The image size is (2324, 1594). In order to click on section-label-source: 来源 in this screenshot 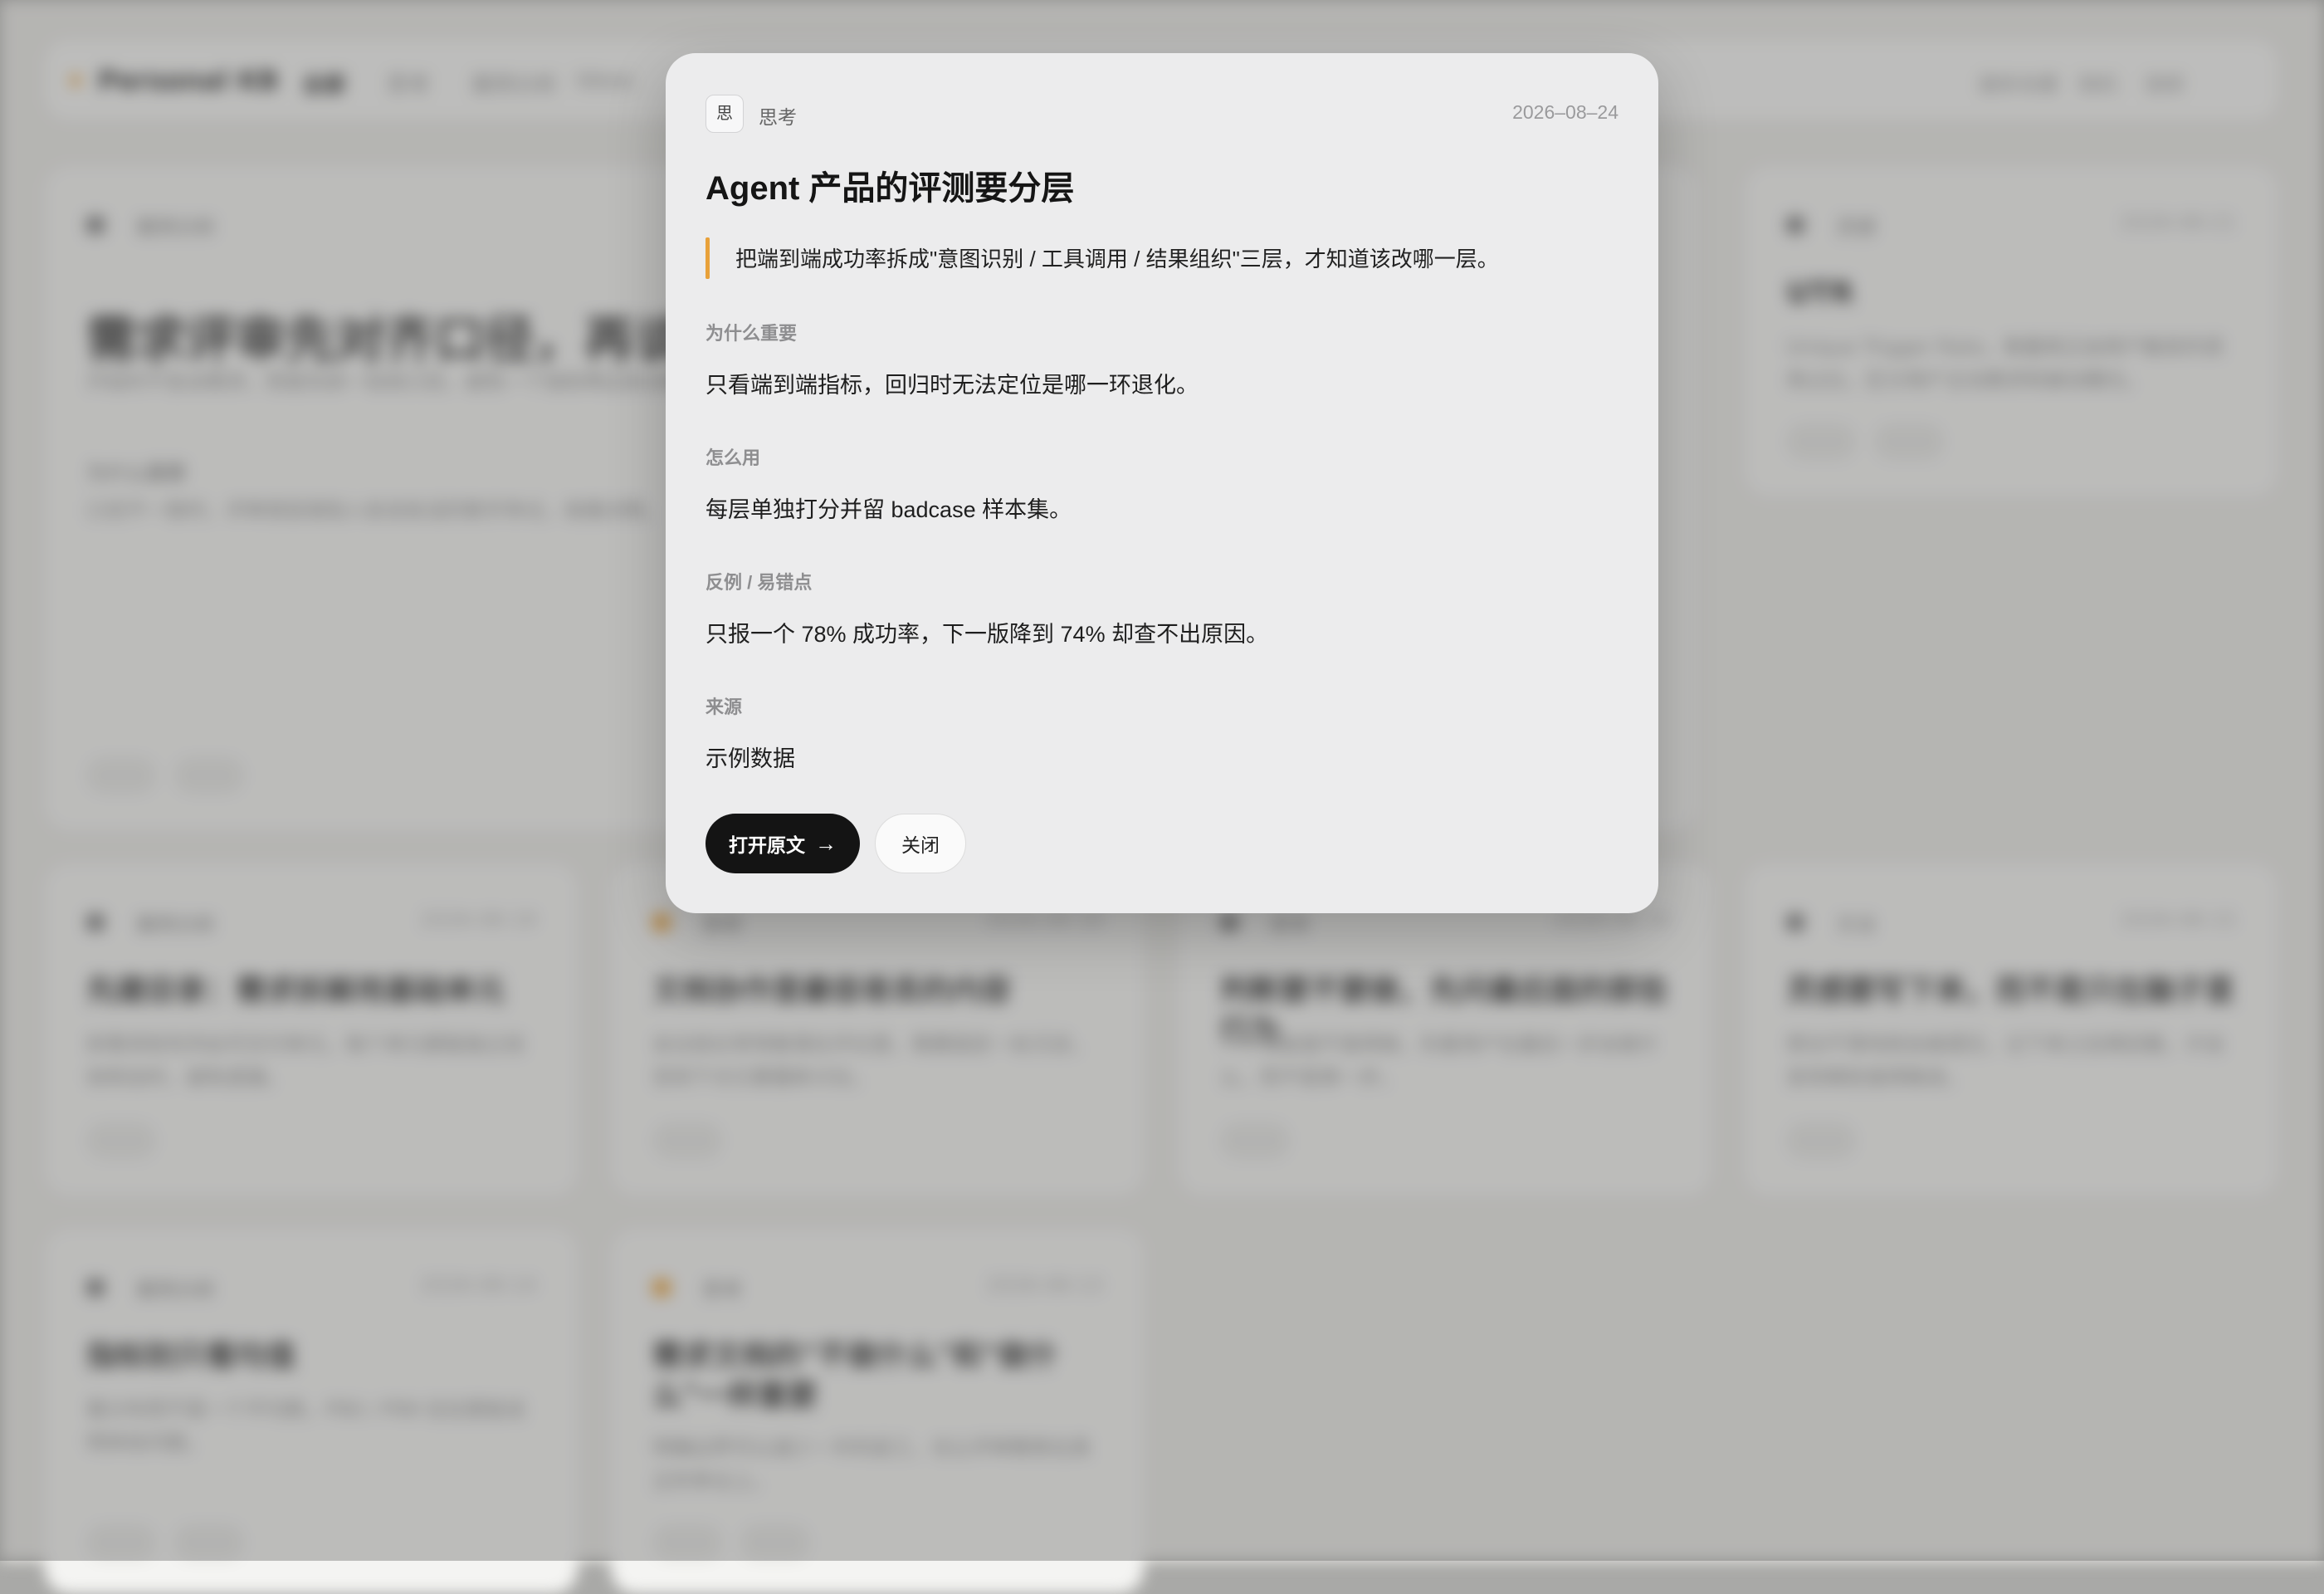, I will do `click(724, 707)`.